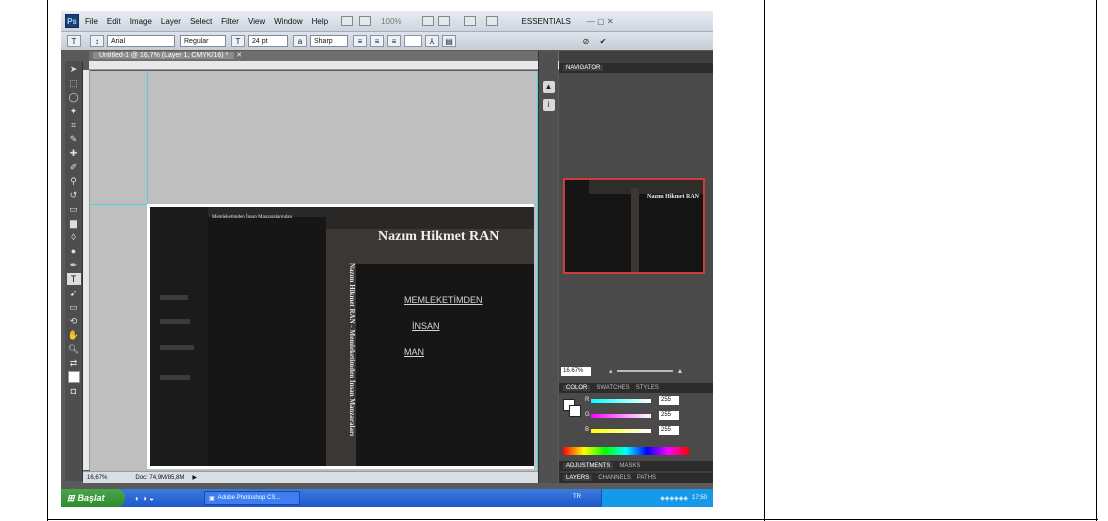 The image size is (1108, 521). What do you see at coordinates (621, 416) in the screenshot?
I see `green-slider` at bounding box center [621, 416].